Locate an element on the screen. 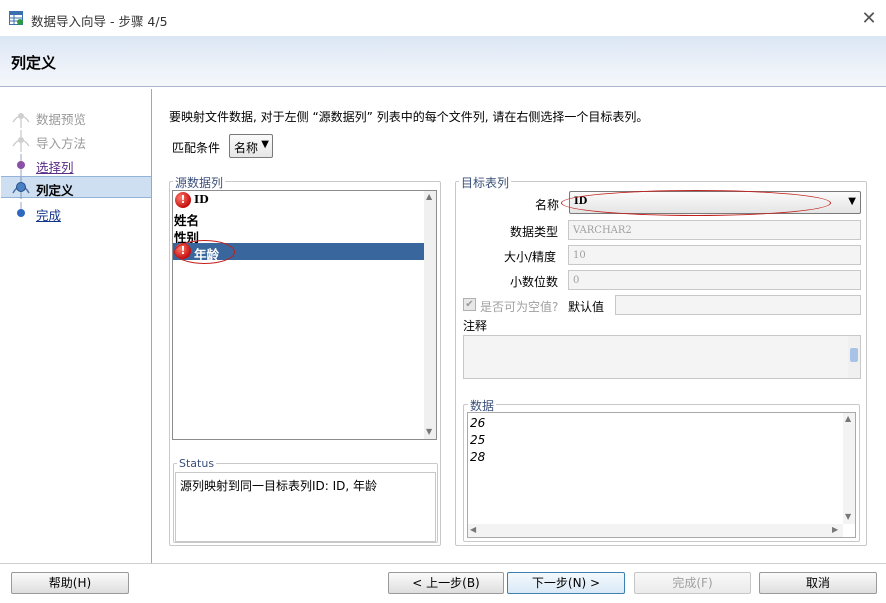  step-label: 选择列 is located at coordinates (55, 167).